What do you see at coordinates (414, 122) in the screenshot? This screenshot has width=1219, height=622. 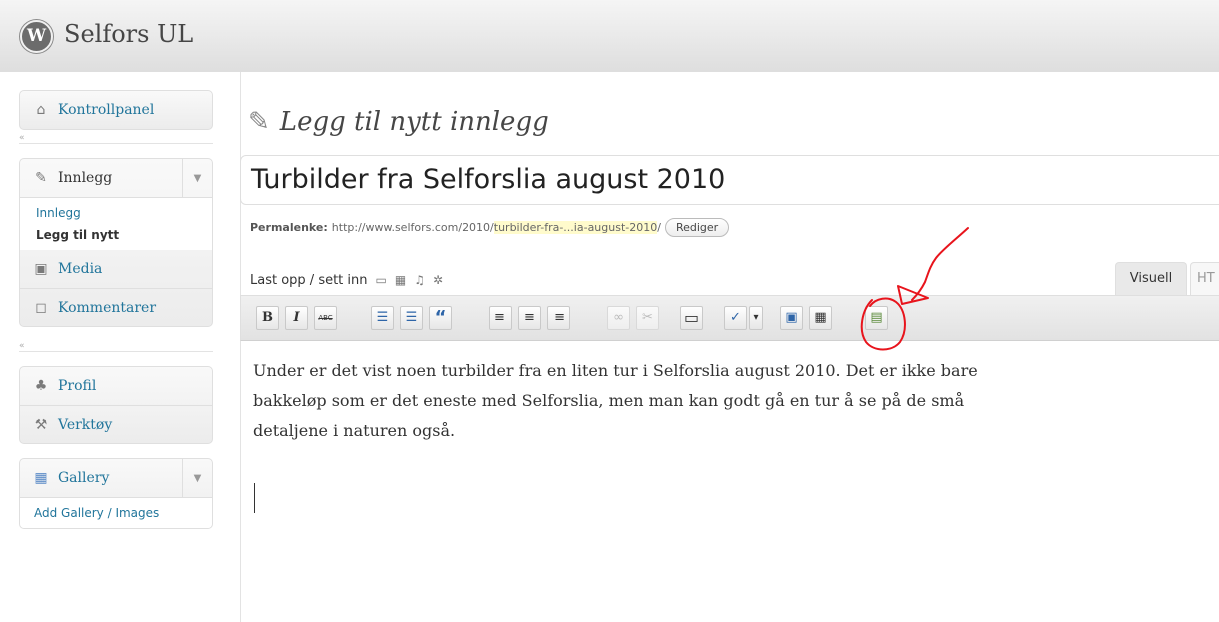 I see `page-title-text: Legg til nytt innlegg` at bounding box center [414, 122].